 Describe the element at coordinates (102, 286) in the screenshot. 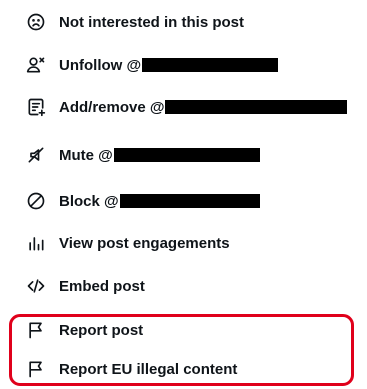

I see `menu-item-label: Embed post` at that location.